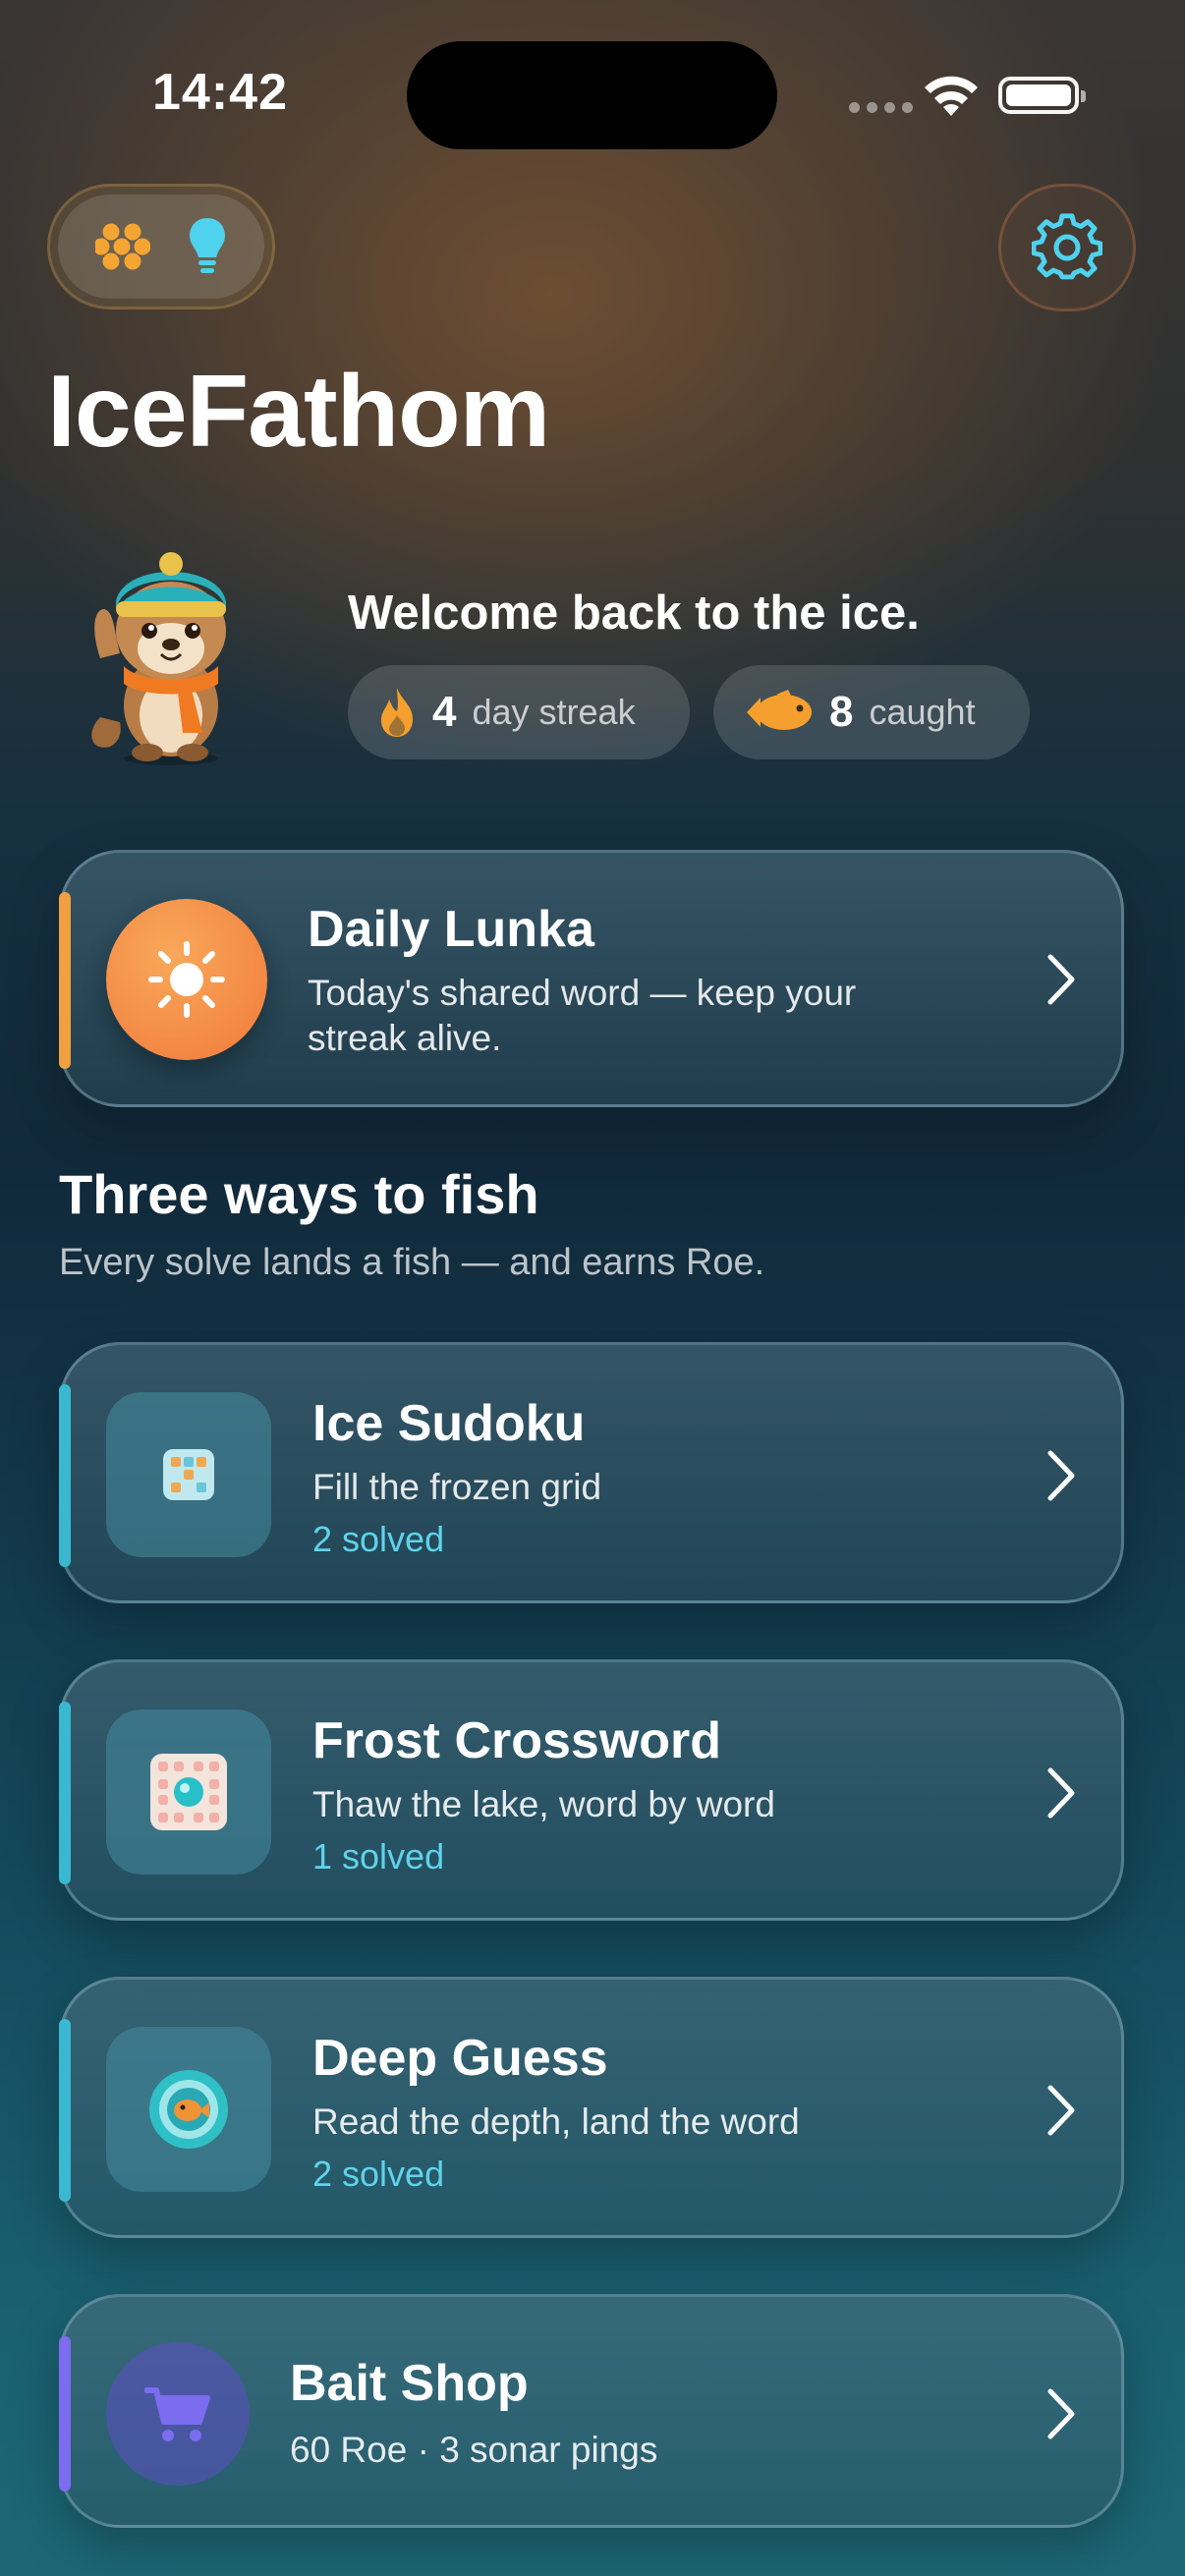  What do you see at coordinates (220, 92) in the screenshot?
I see `status-time: 14:42` at bounding box center [220, 92].